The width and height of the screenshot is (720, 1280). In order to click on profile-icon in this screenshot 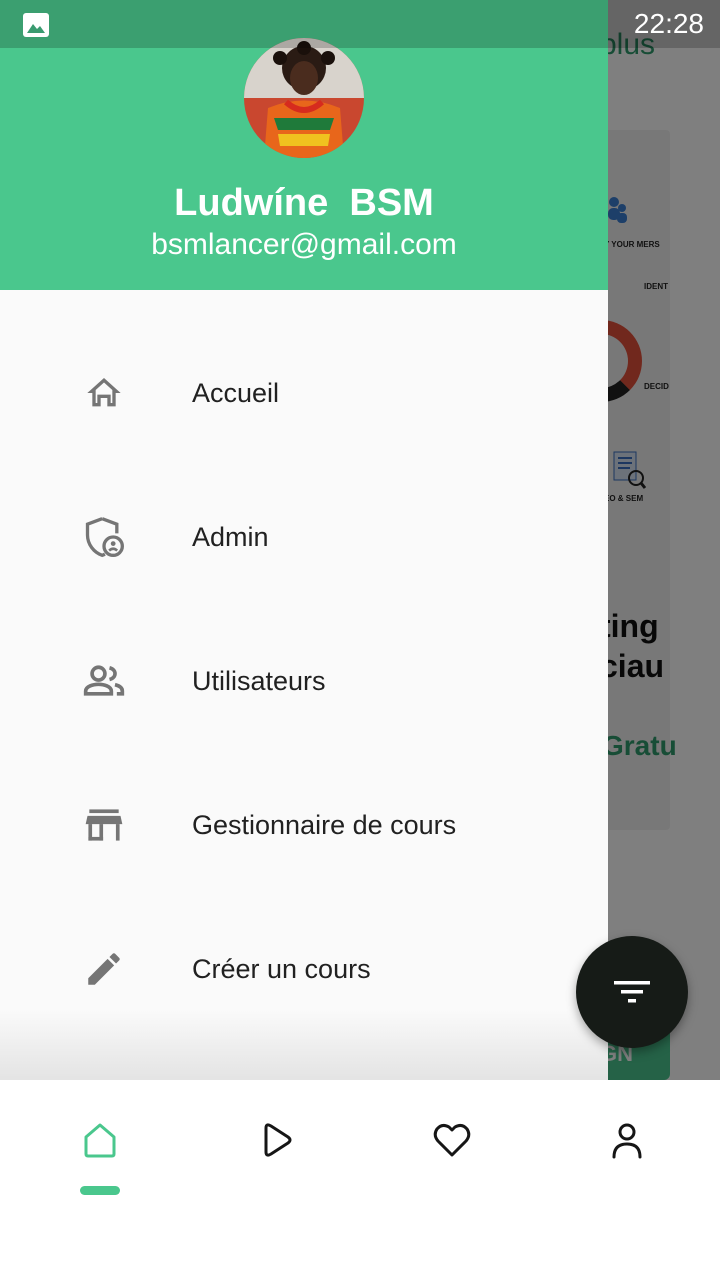, I will do `click(627, 1141)`.